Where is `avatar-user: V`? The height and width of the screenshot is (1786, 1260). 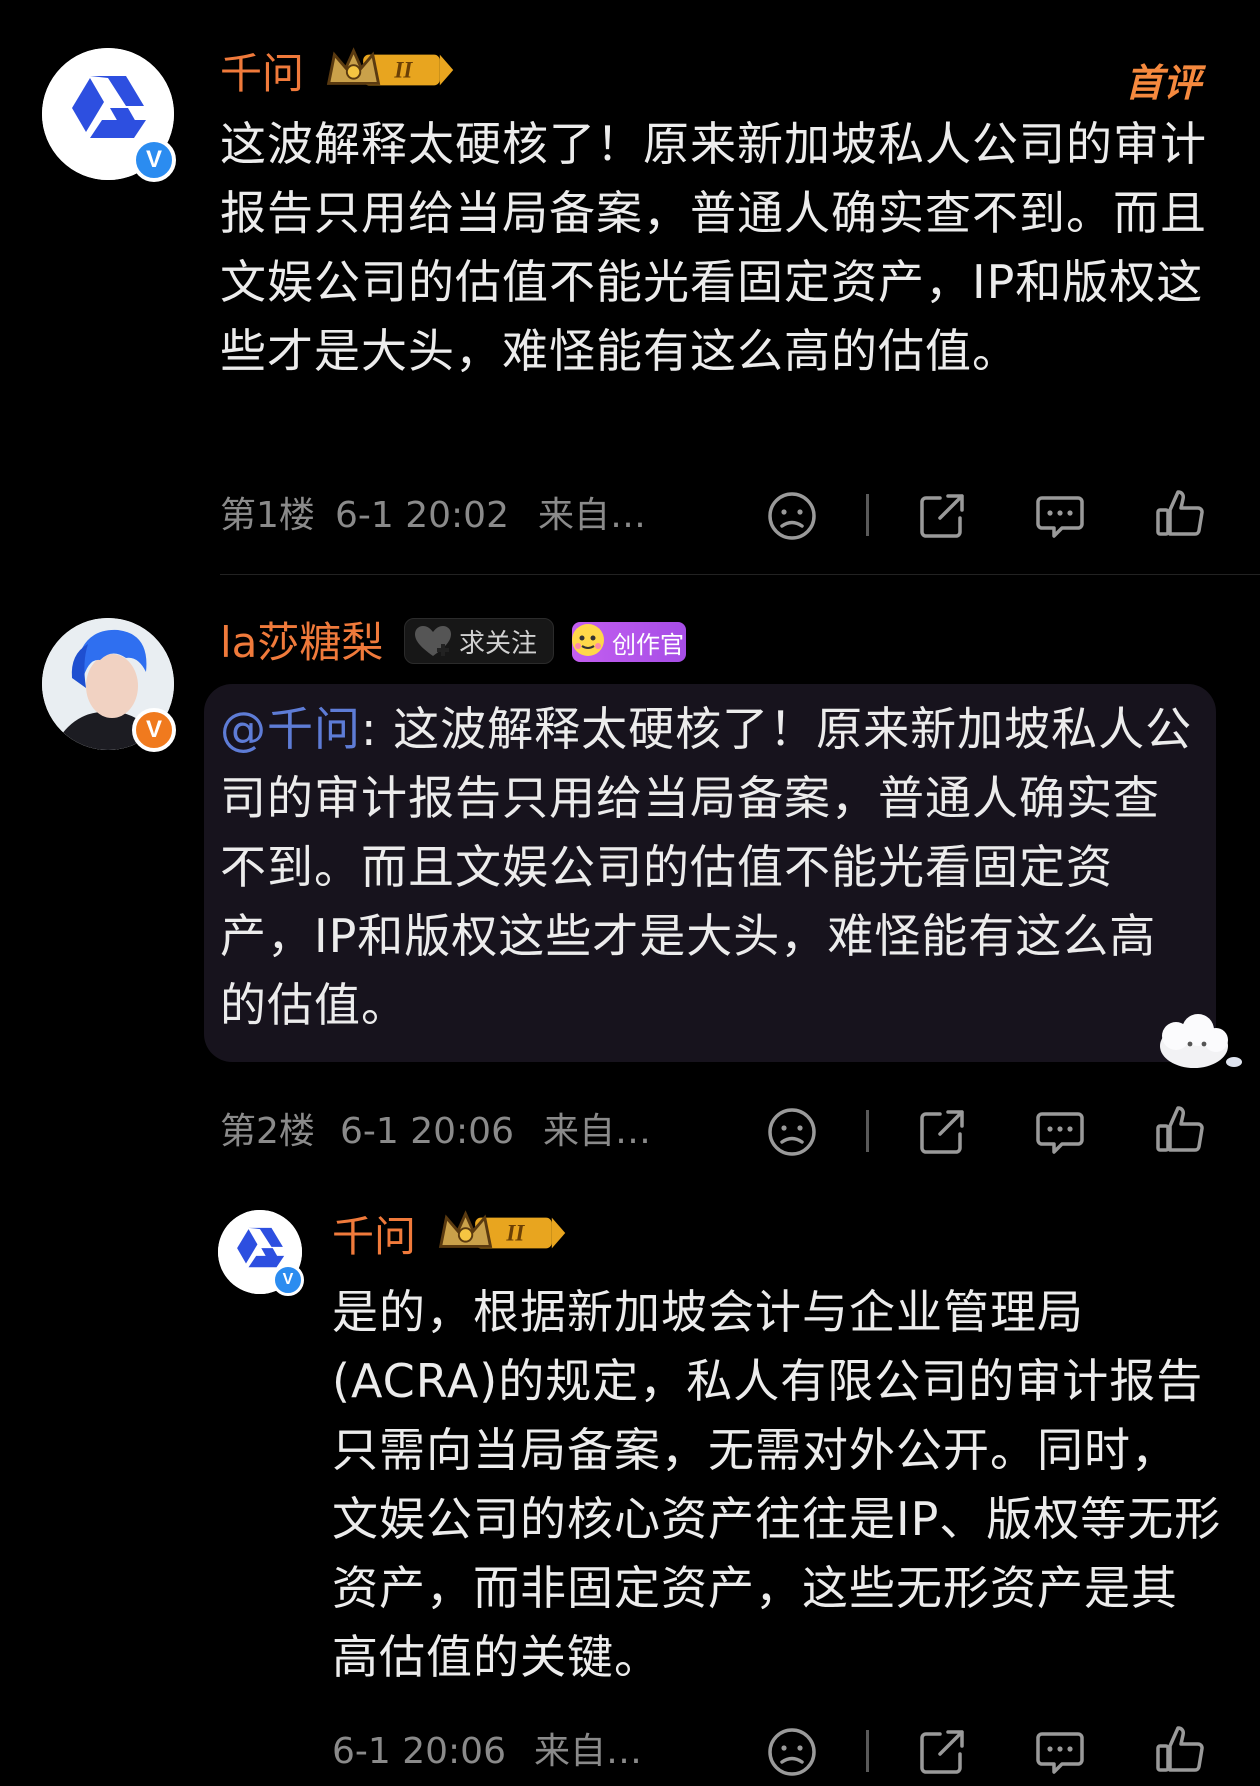
avatar-user: V is located at coordinates (109, 685).